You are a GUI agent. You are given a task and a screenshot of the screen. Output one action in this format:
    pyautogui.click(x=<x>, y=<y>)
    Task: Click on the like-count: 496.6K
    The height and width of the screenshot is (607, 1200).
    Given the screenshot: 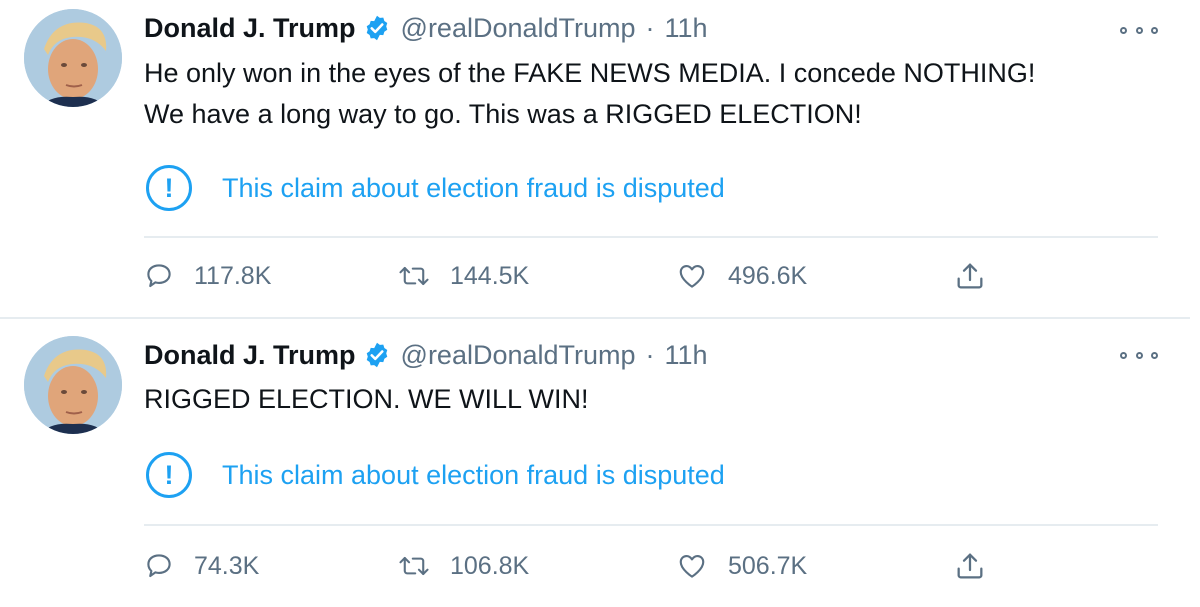 What is the action you would take?
    pyautogui.click(x=768, y=275)
    